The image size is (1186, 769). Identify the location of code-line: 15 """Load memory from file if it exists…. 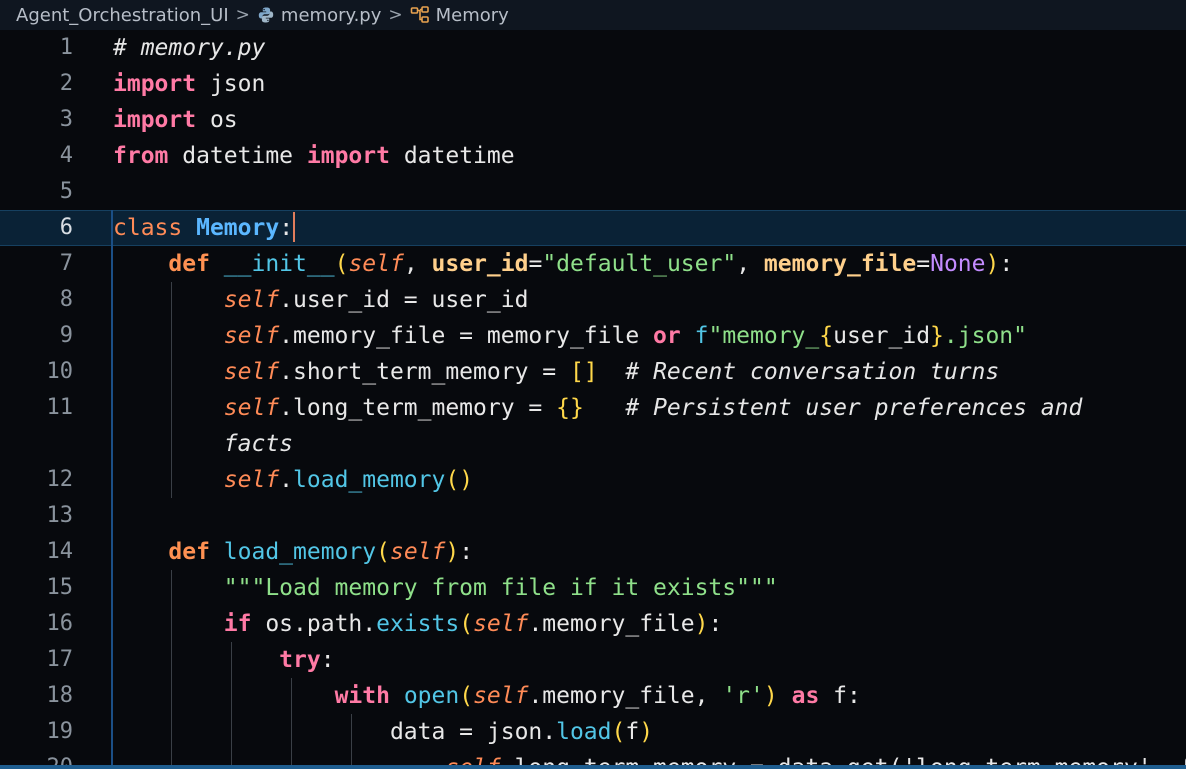
(593, 588).